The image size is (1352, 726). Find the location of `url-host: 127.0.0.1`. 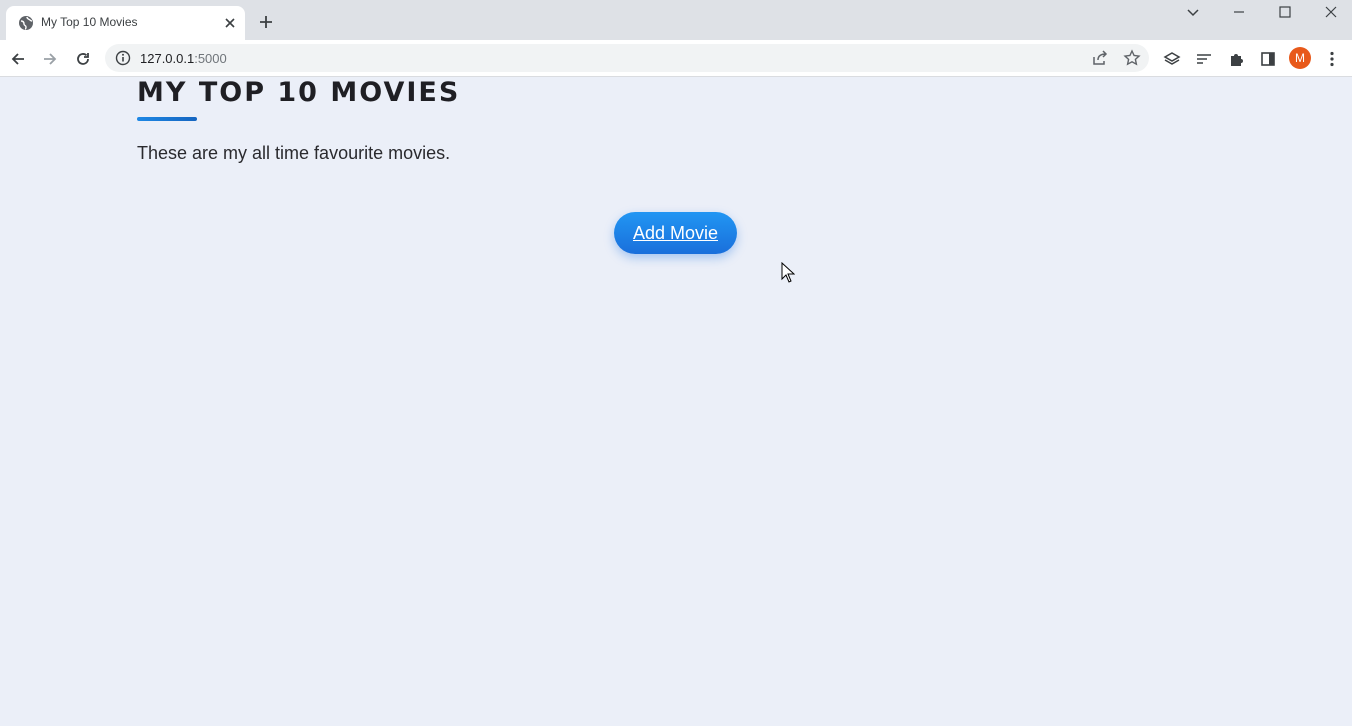

url-host: 127.0.0.1 is located at coordinates (167, 58).